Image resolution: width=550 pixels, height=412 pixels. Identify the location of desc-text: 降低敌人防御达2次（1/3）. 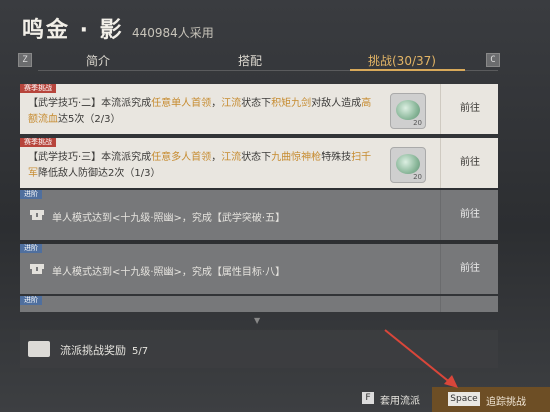
(99, 173).